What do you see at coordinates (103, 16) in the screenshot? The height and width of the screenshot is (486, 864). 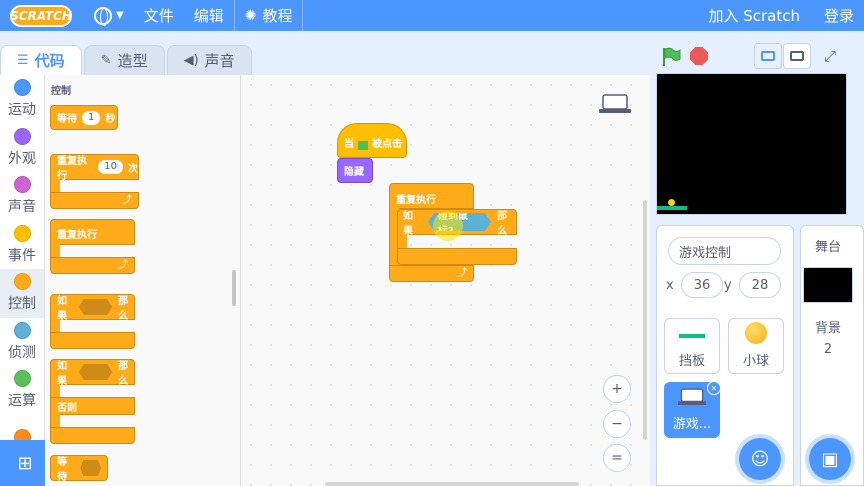 I see `globe-icon` at bounding box center [103, 16].